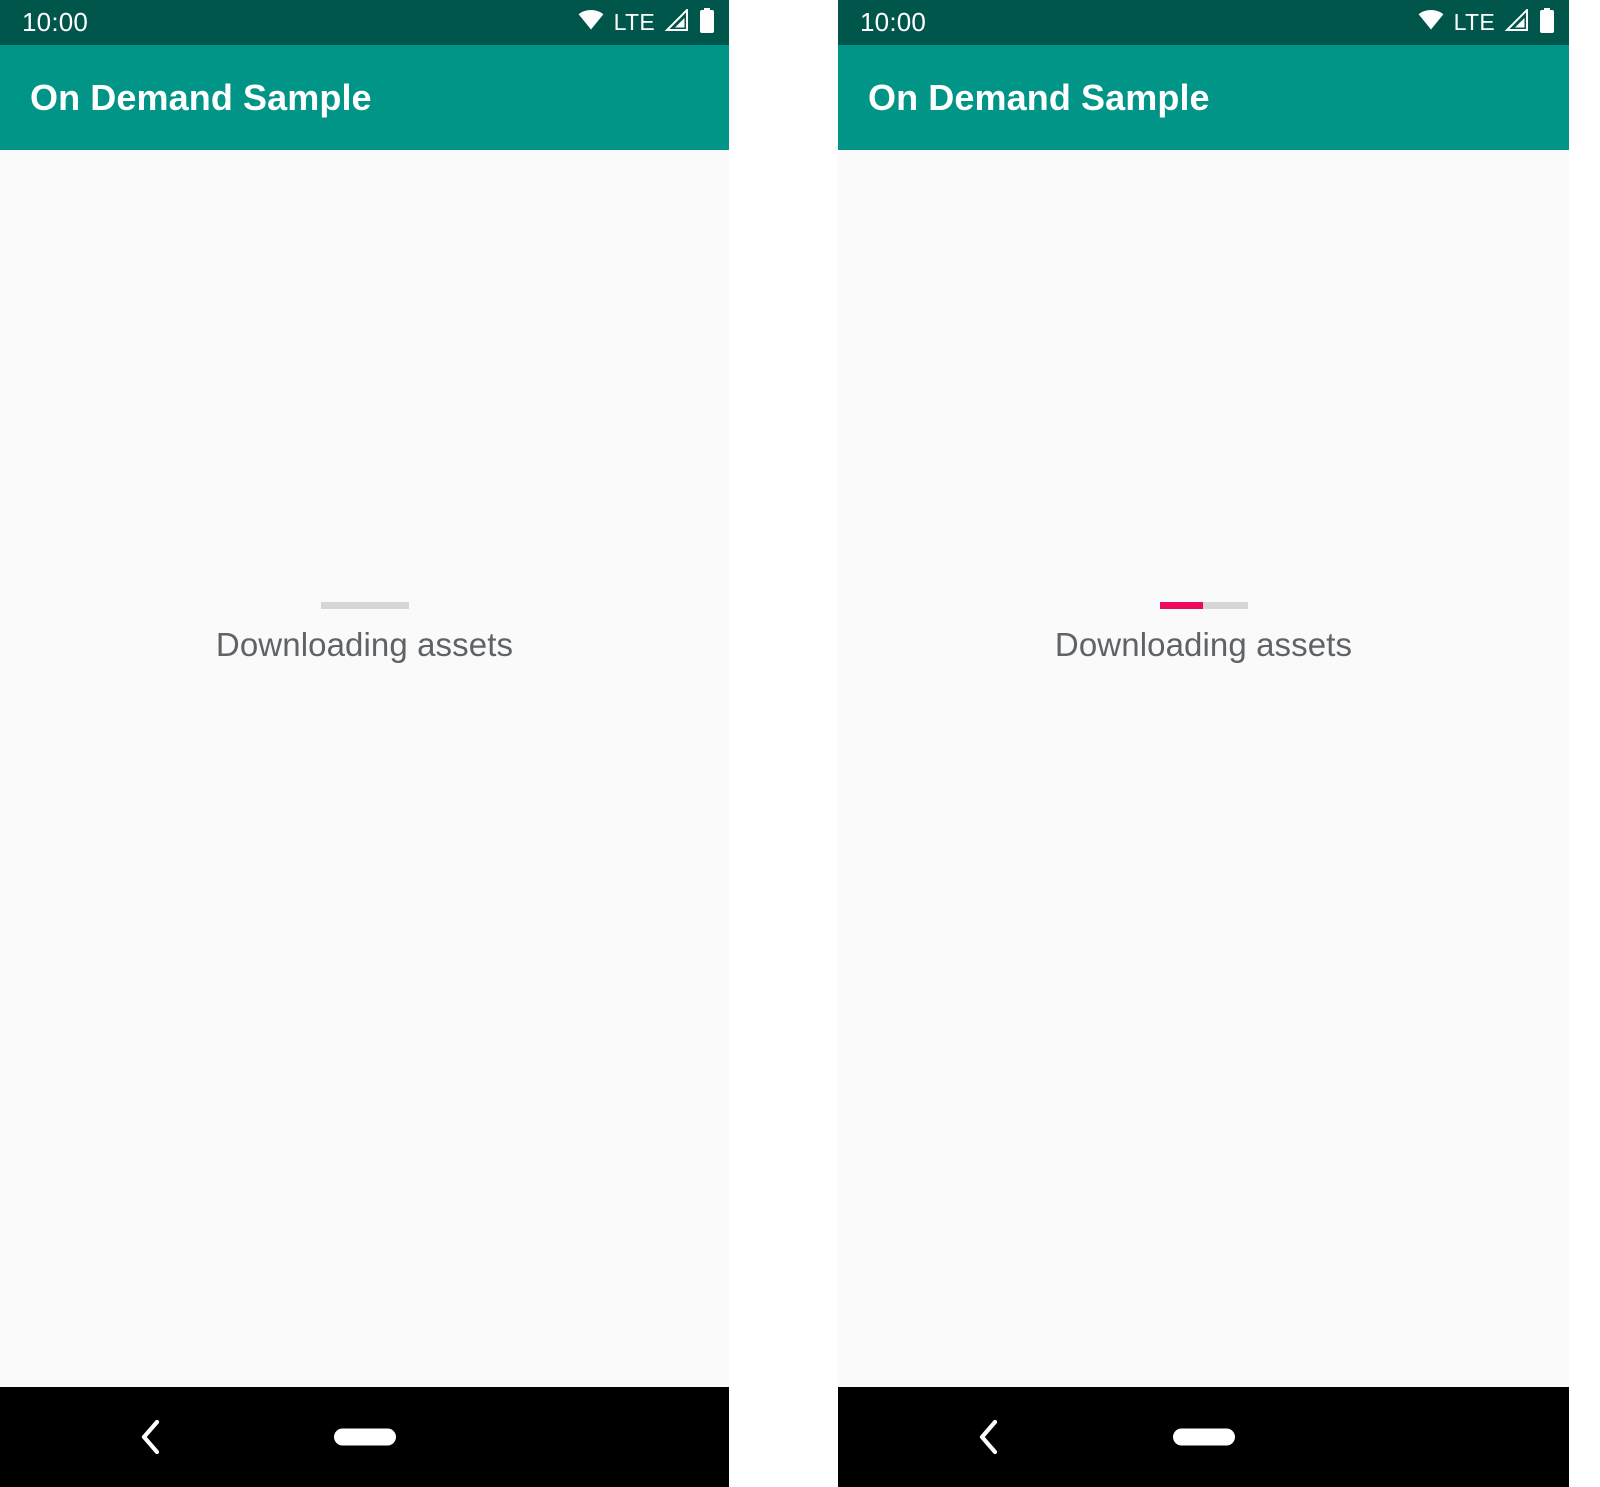  What do you see at coordinates (1181, 605) in the screenshot?
I see `download-progress-fill` at bounding box center [1181, 605].